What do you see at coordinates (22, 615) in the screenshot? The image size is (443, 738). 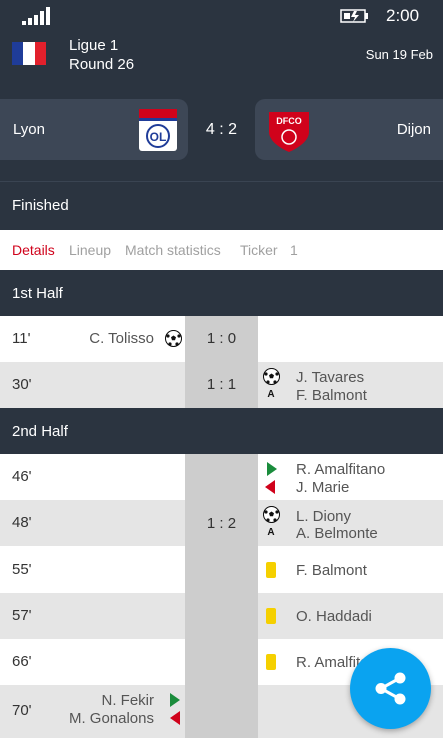 I see `event-minute: 57'` at bounding box center [22, 615].